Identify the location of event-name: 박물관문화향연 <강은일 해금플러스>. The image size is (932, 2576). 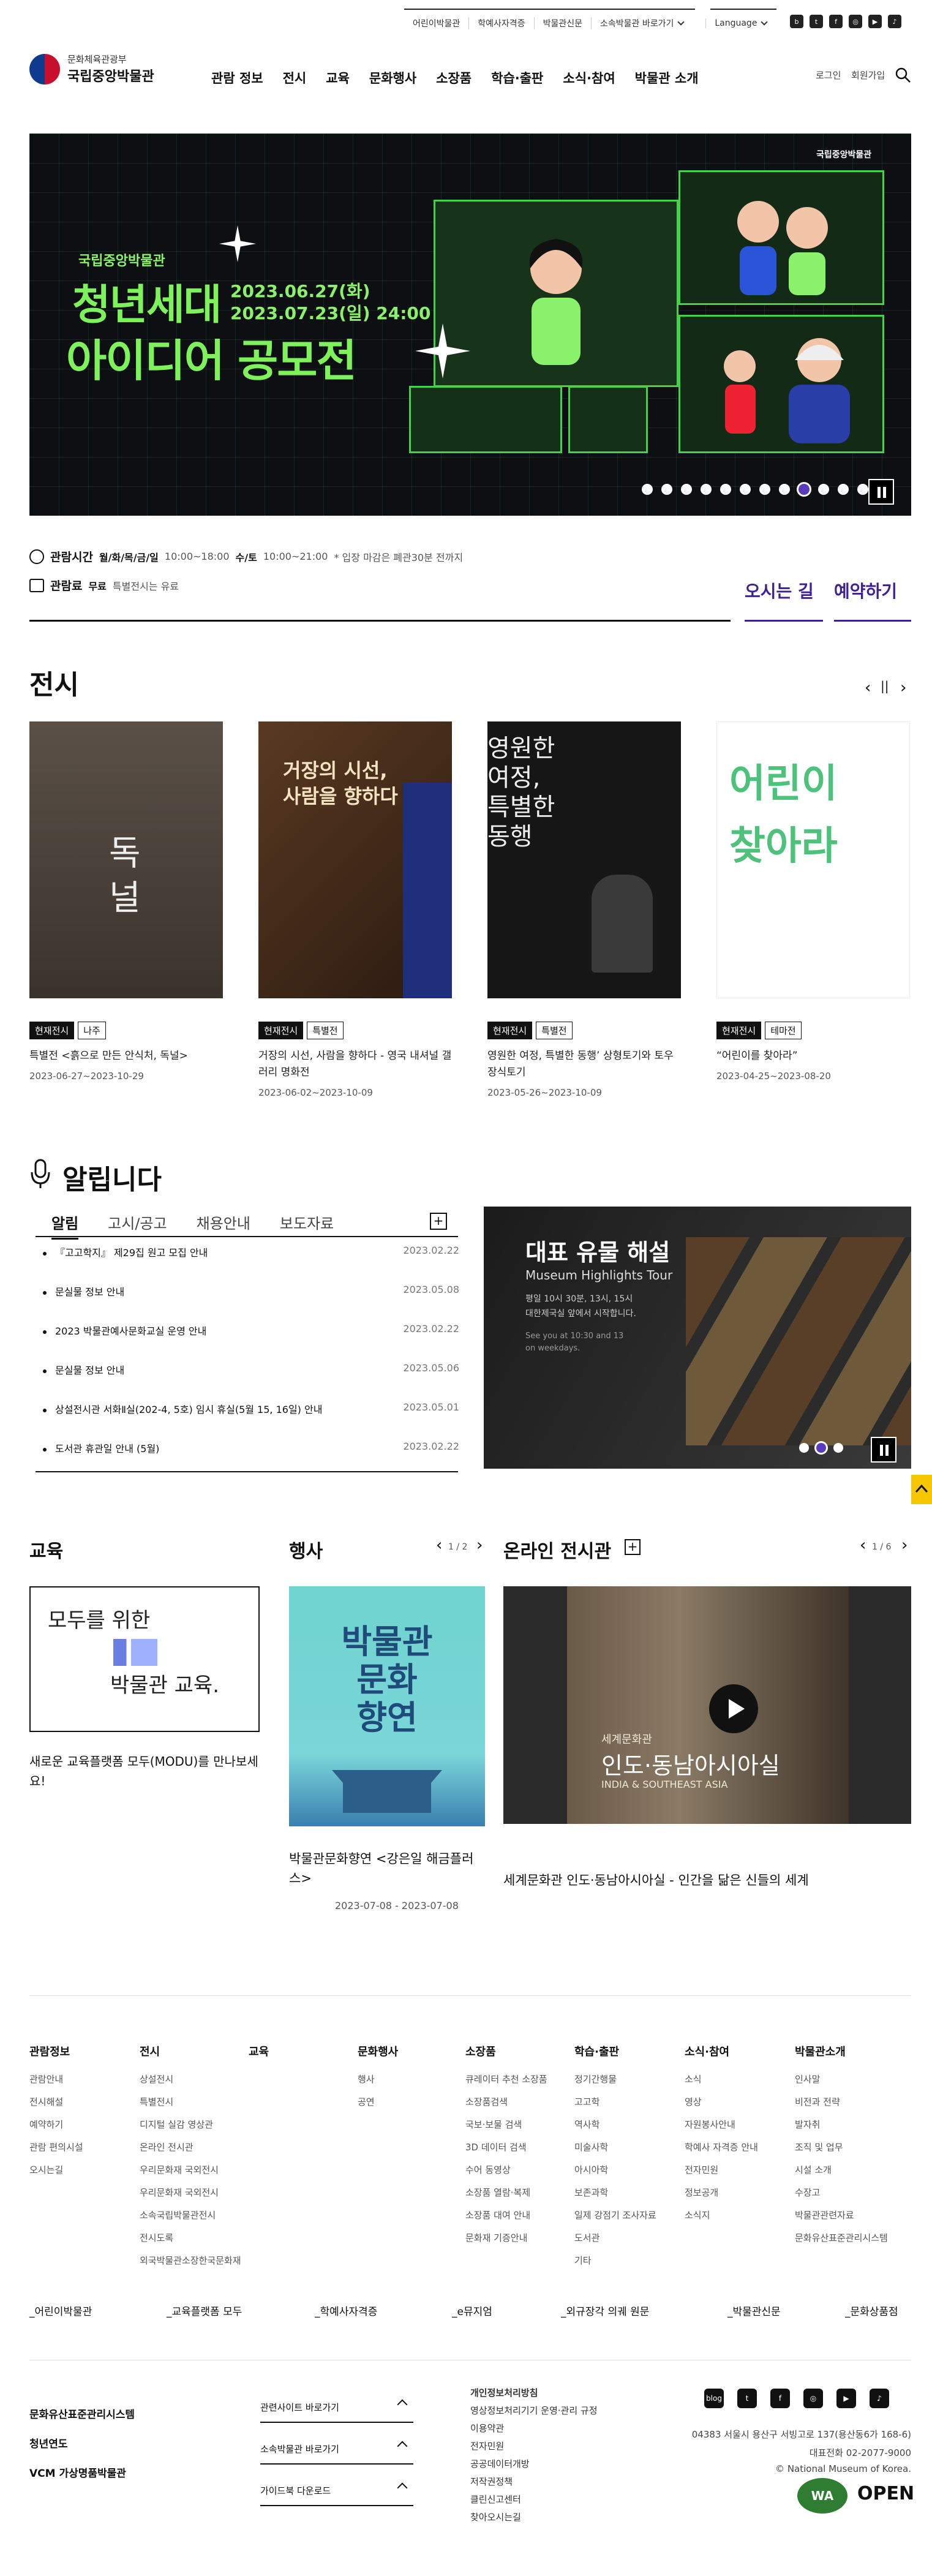
(387, 1869).